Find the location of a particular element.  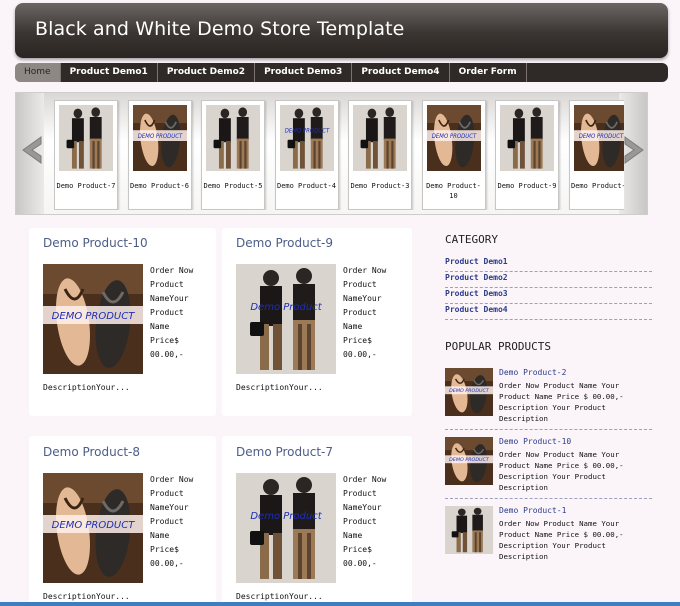

carousel-item: Demo Product-5 is located at coordinates (233, 155).